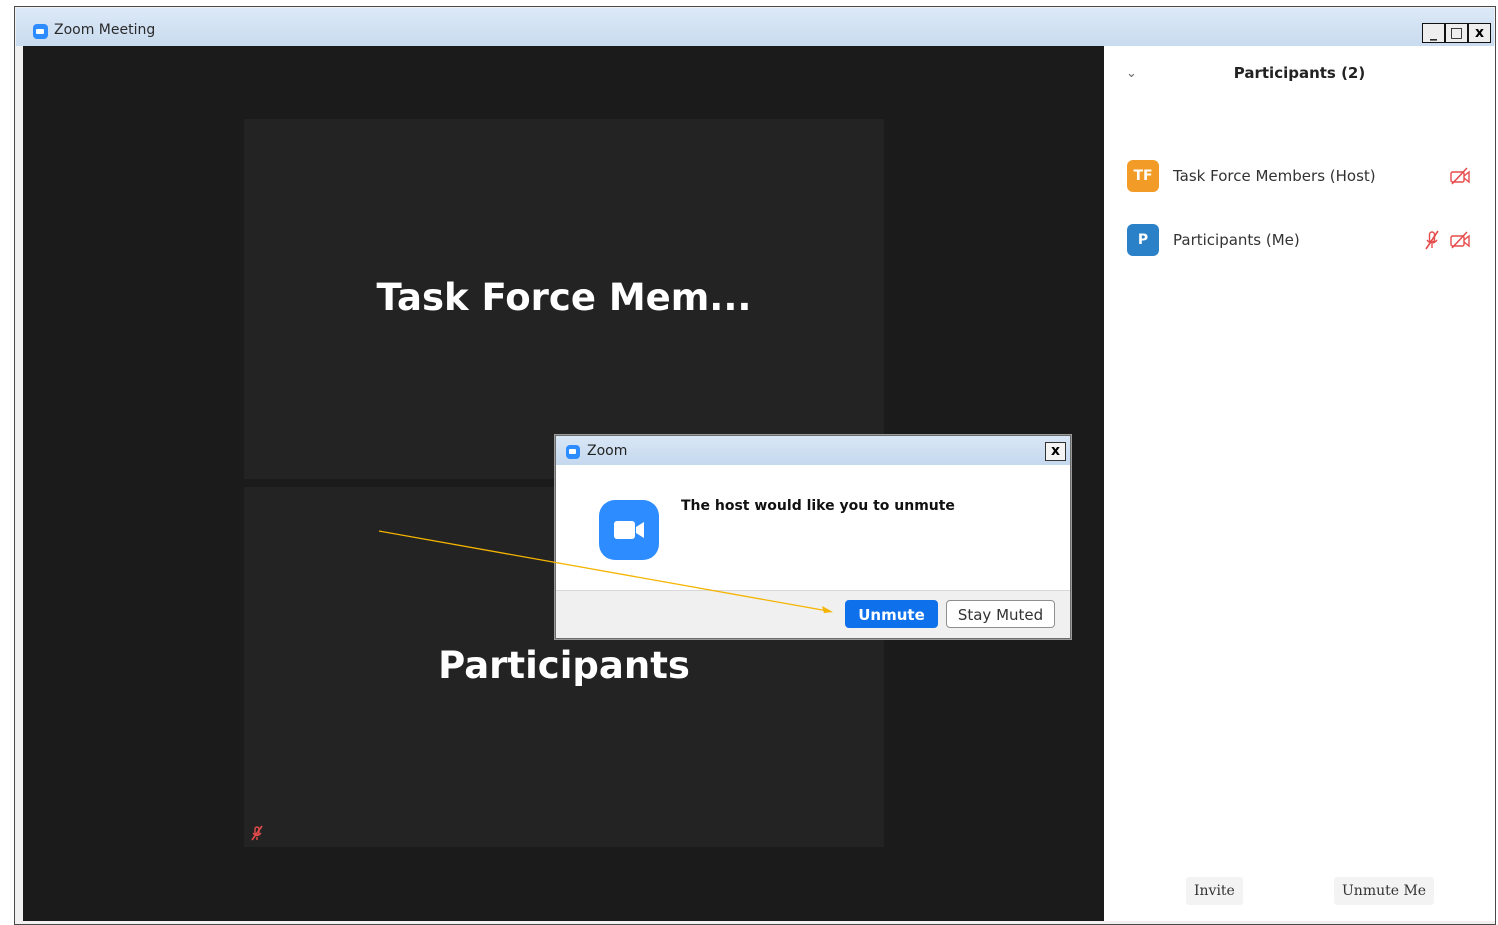 The image size is (1498, 925). Describe the element at coordinates (564, 665) in the screenshot. I see `video-tile-name: Participants` at that location.